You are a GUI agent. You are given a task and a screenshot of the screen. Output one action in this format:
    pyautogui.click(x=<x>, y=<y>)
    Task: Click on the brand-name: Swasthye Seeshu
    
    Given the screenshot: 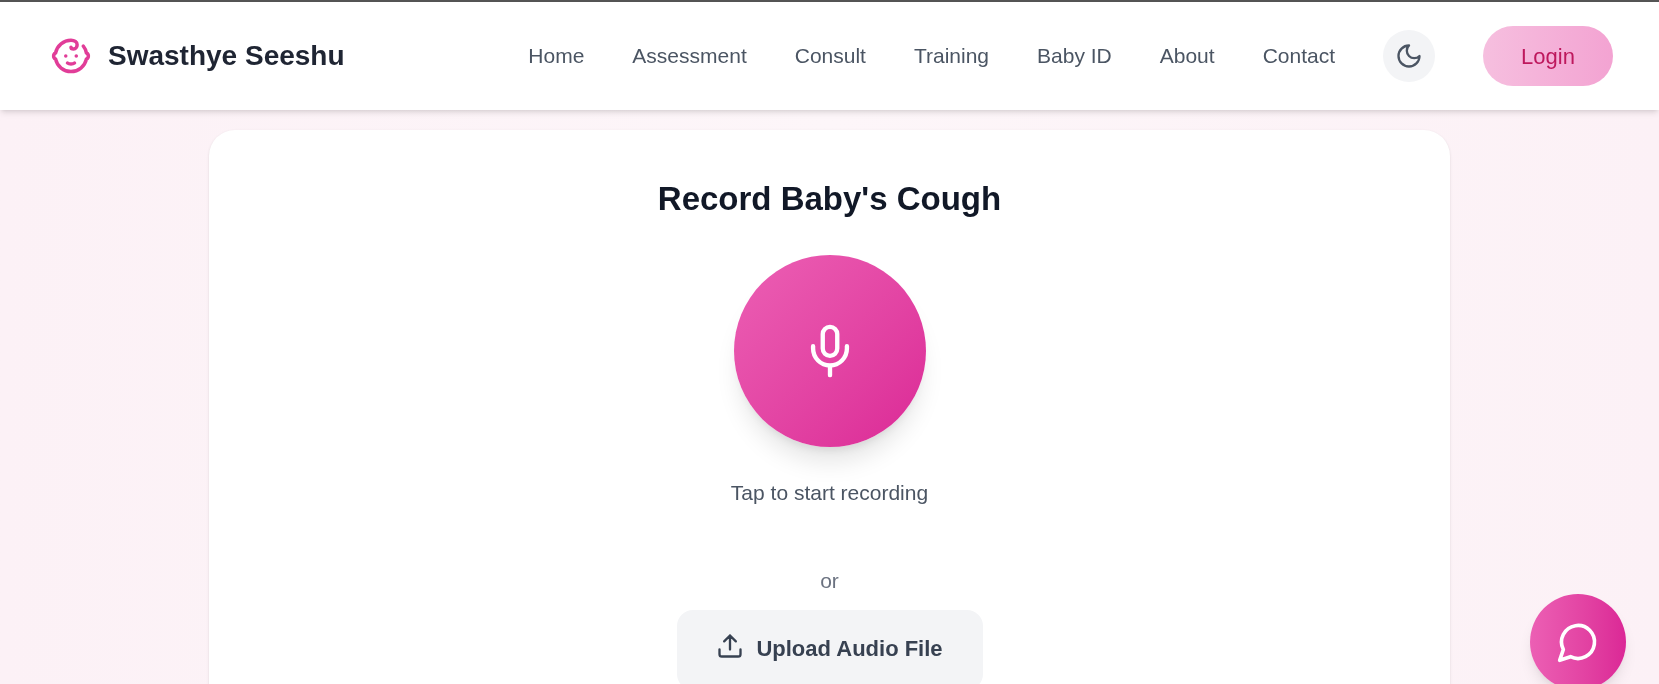 What is the action you would take?
    pyautogui.click(x=226, y=56)
    